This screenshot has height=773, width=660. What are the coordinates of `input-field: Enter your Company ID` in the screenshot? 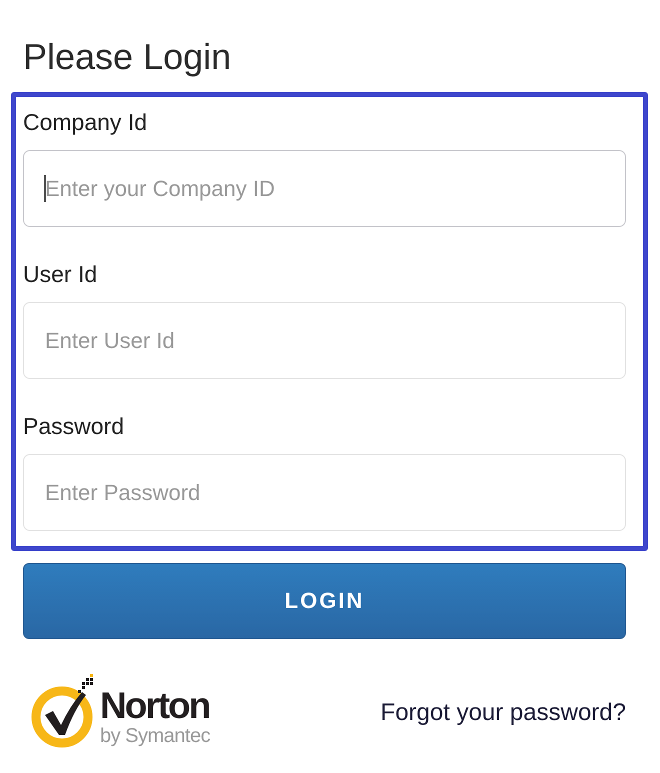 It's located at (324, 188).